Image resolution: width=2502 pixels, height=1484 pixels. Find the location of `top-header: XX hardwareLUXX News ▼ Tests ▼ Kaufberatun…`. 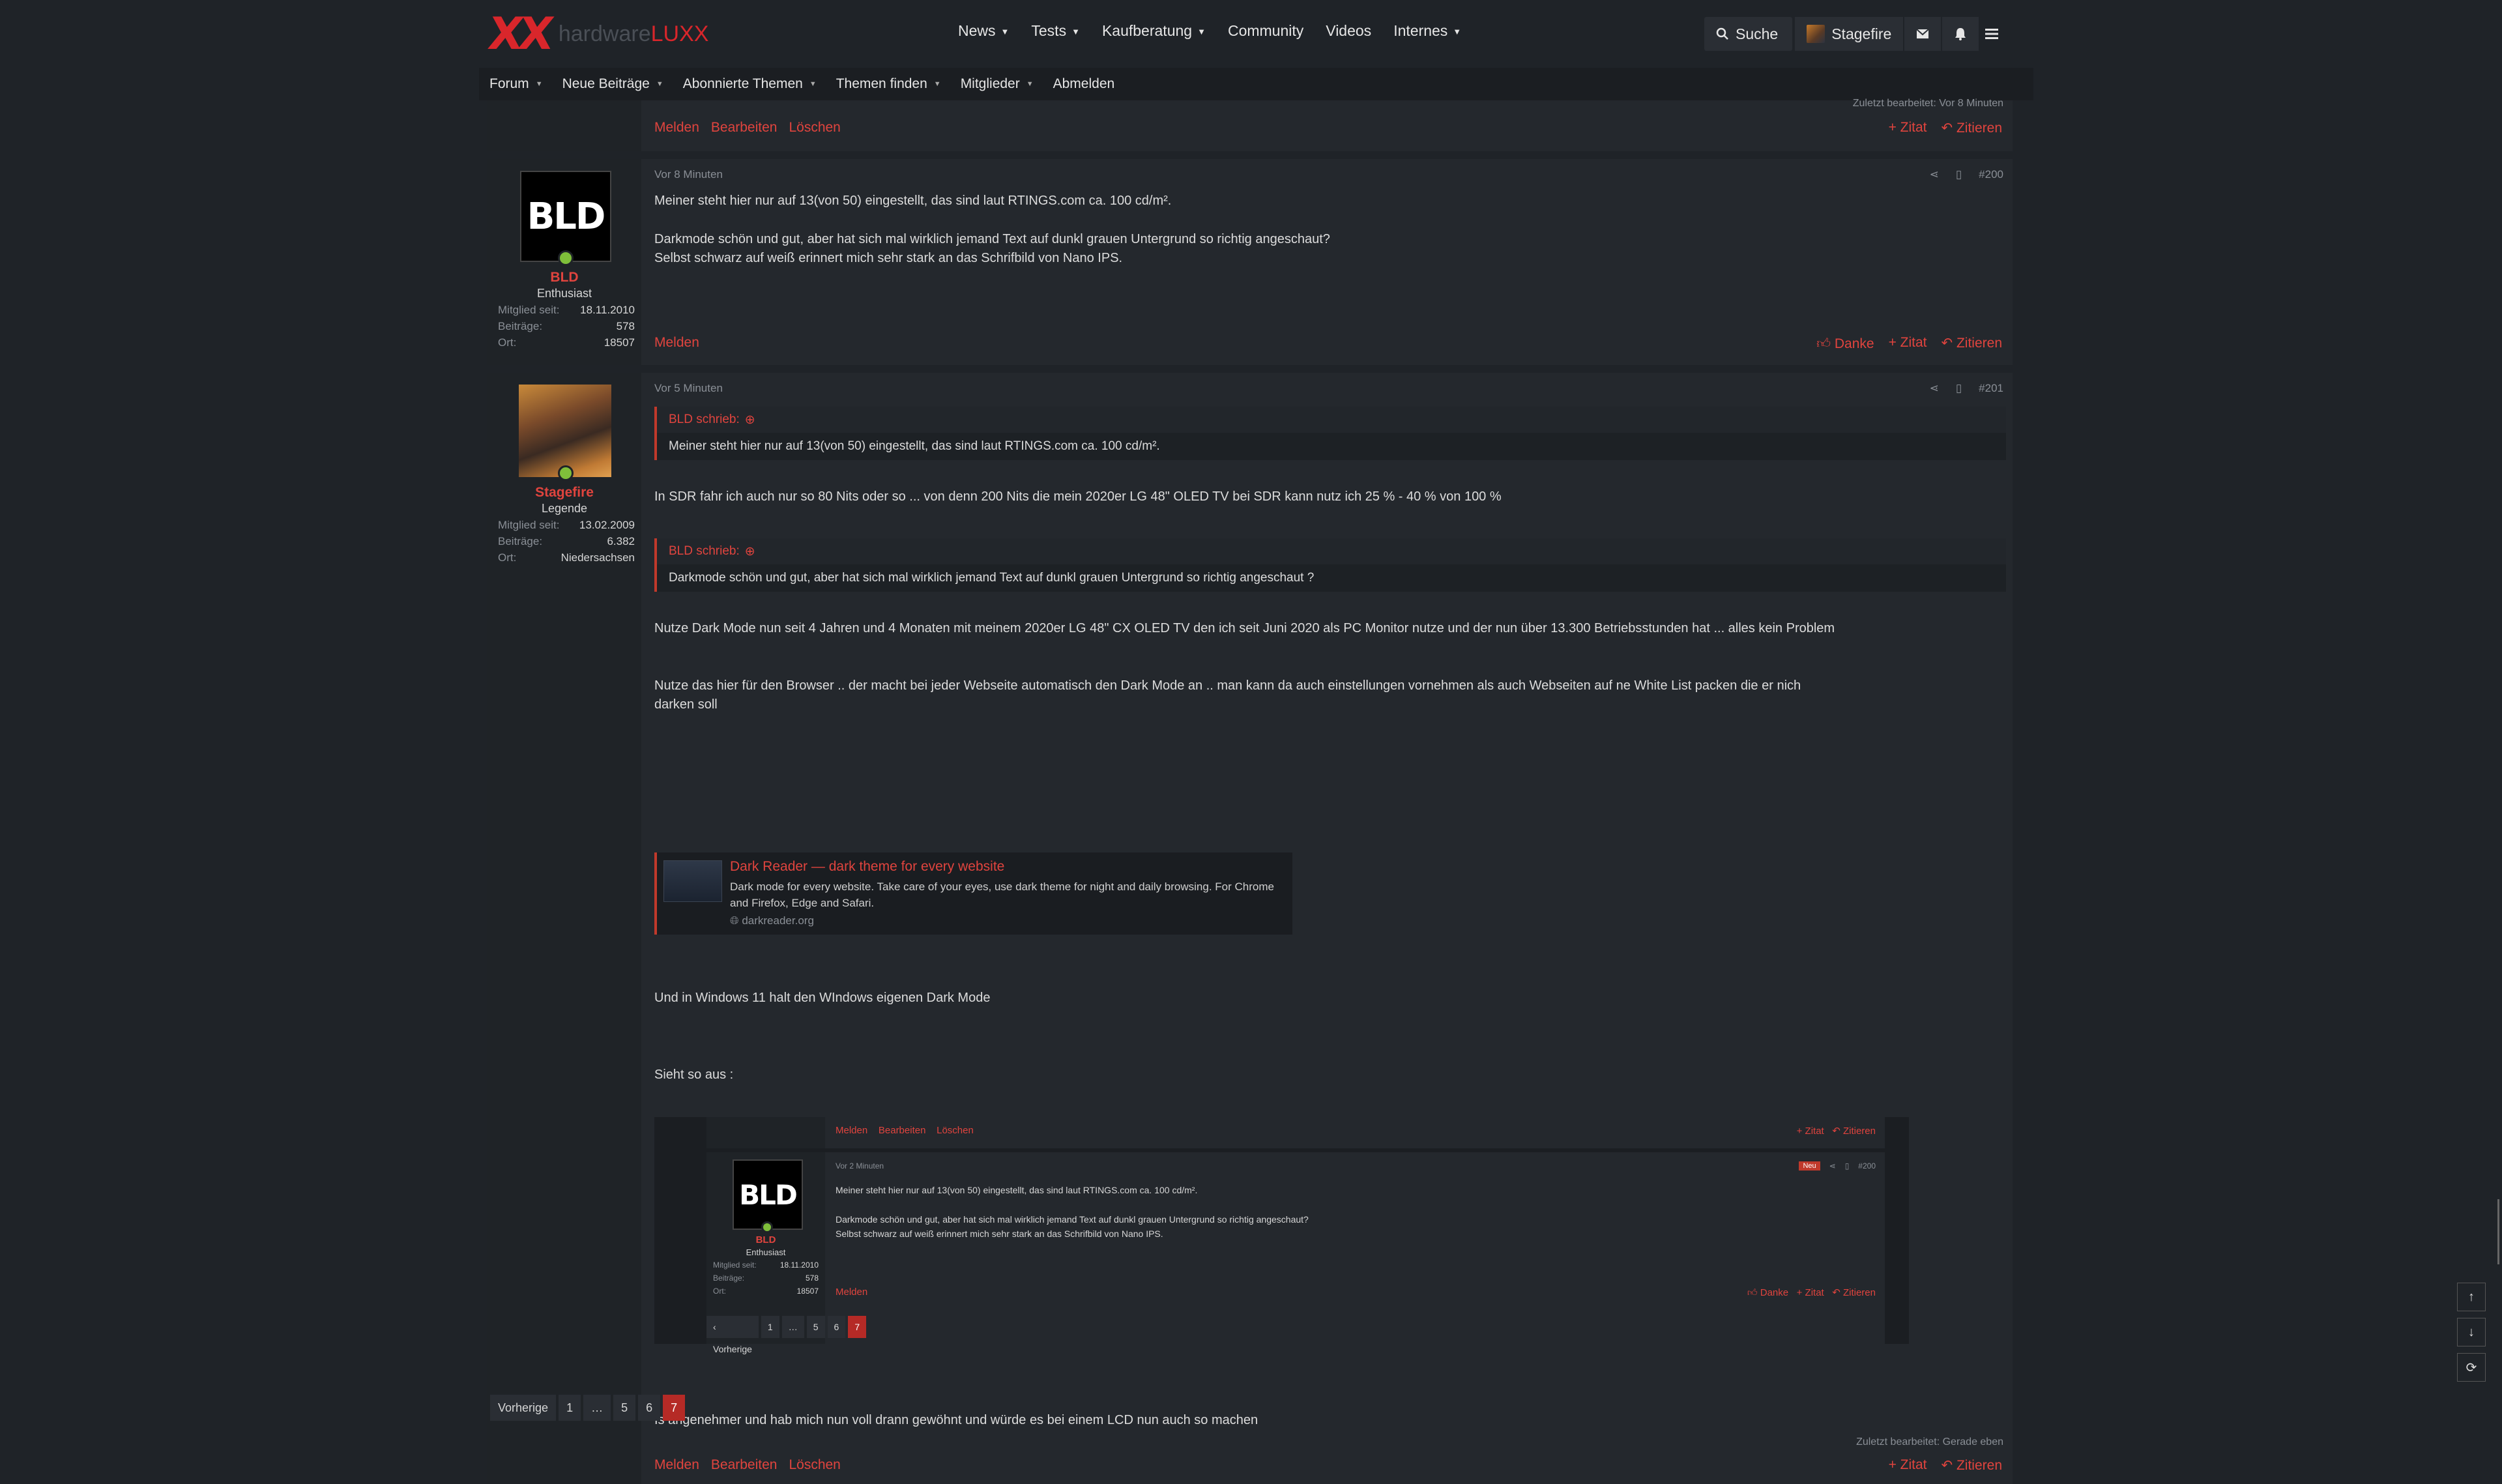

top-header: XX hardwareLUXX News ▼ Tests ▼ Kaufberatun… is located at coordinates (1251, 34).